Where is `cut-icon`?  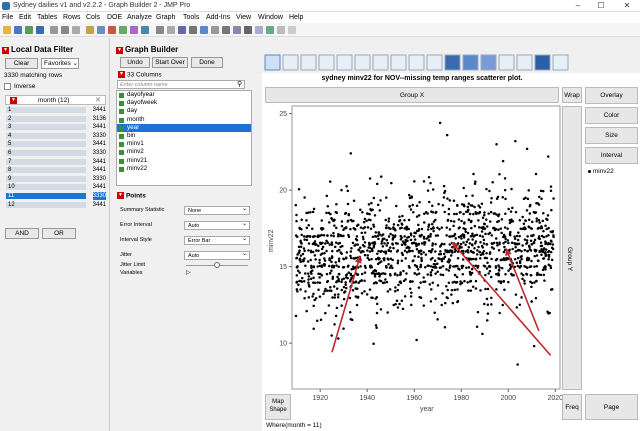 cut-icon is located at coordinates (54, 30).